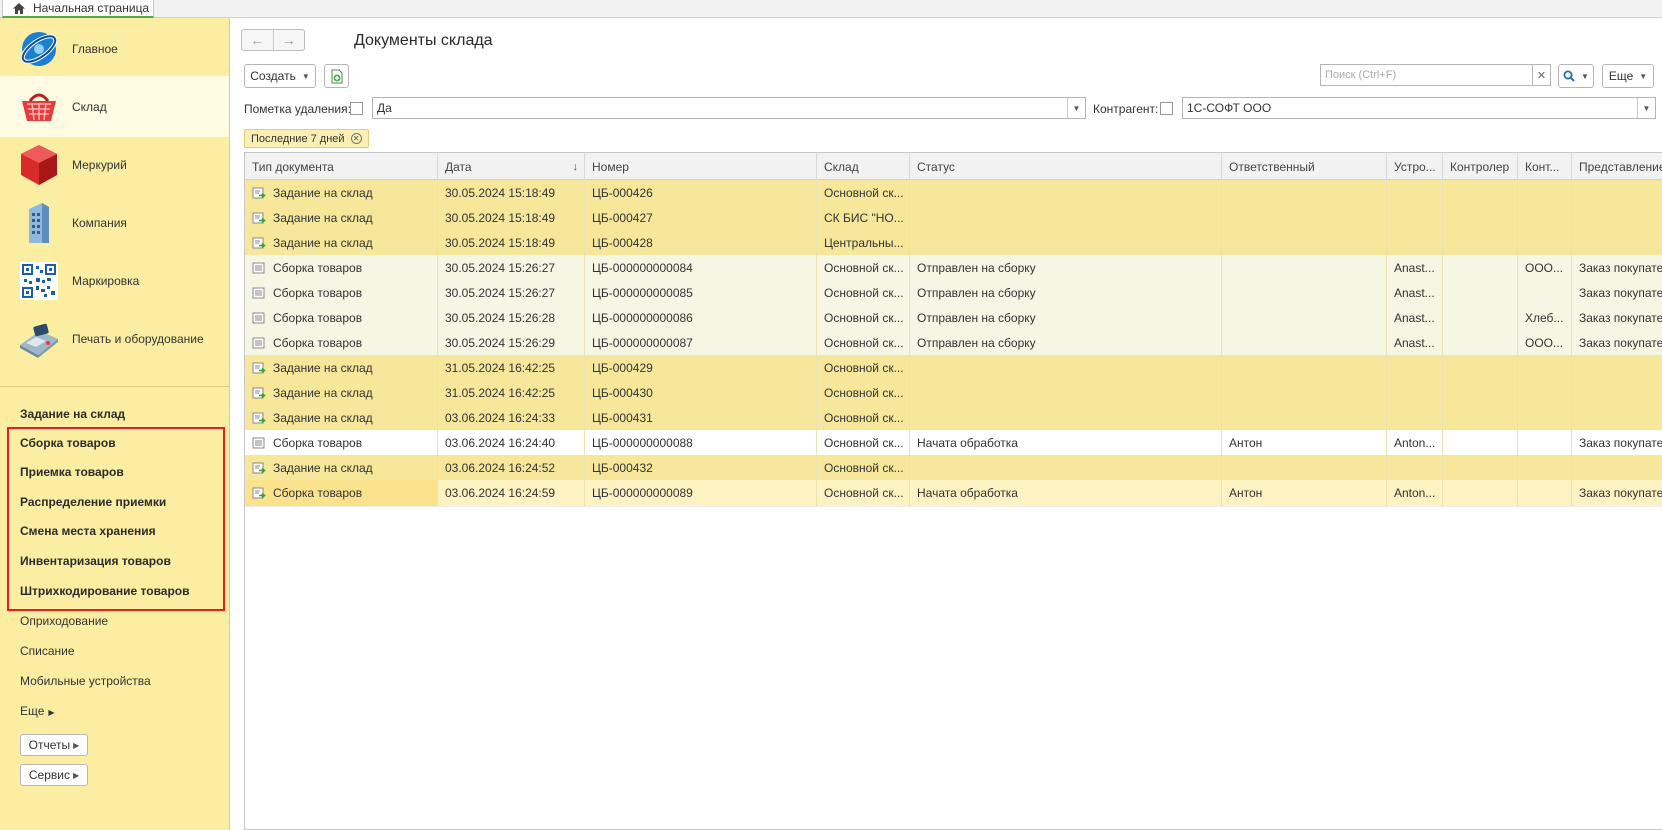 The image size is (1662, 830). What do you see at coordinates (47, 651) in the screenshot?
I see `nav-item-write-off: Списание` at bounding box center [47, 651].